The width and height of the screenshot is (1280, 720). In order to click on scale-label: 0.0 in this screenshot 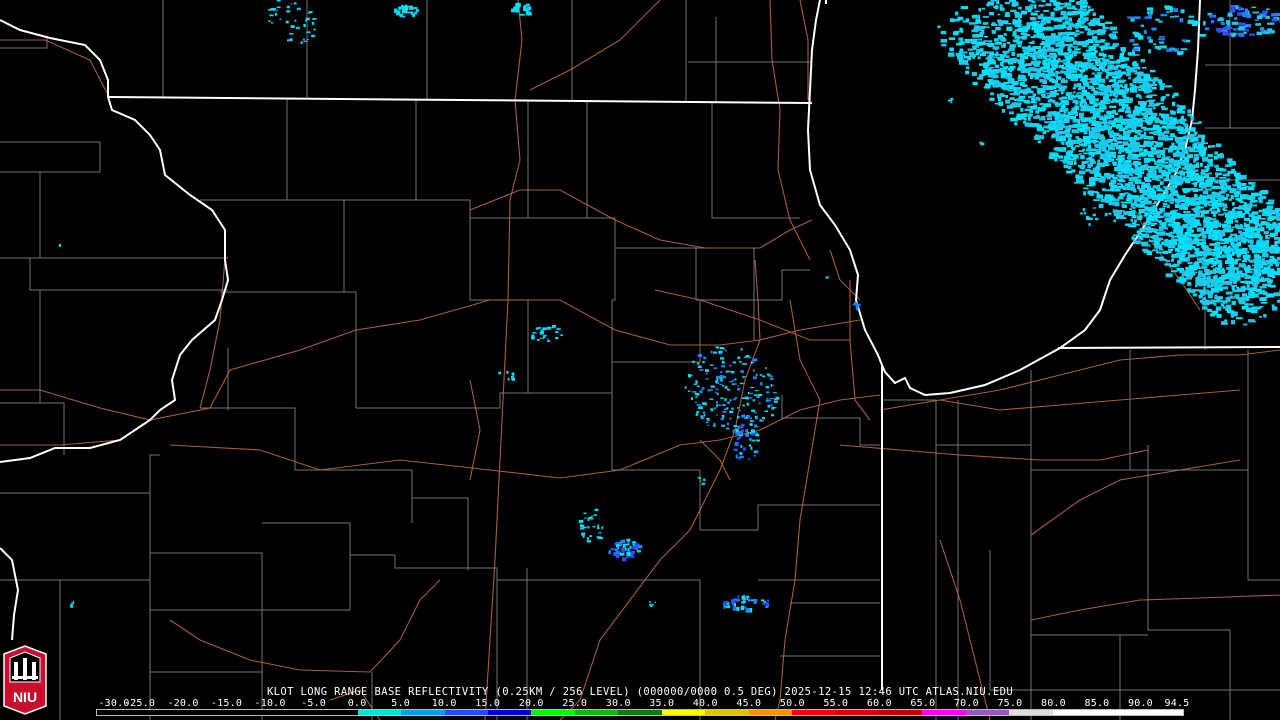, I will do `click(357, 703)`.